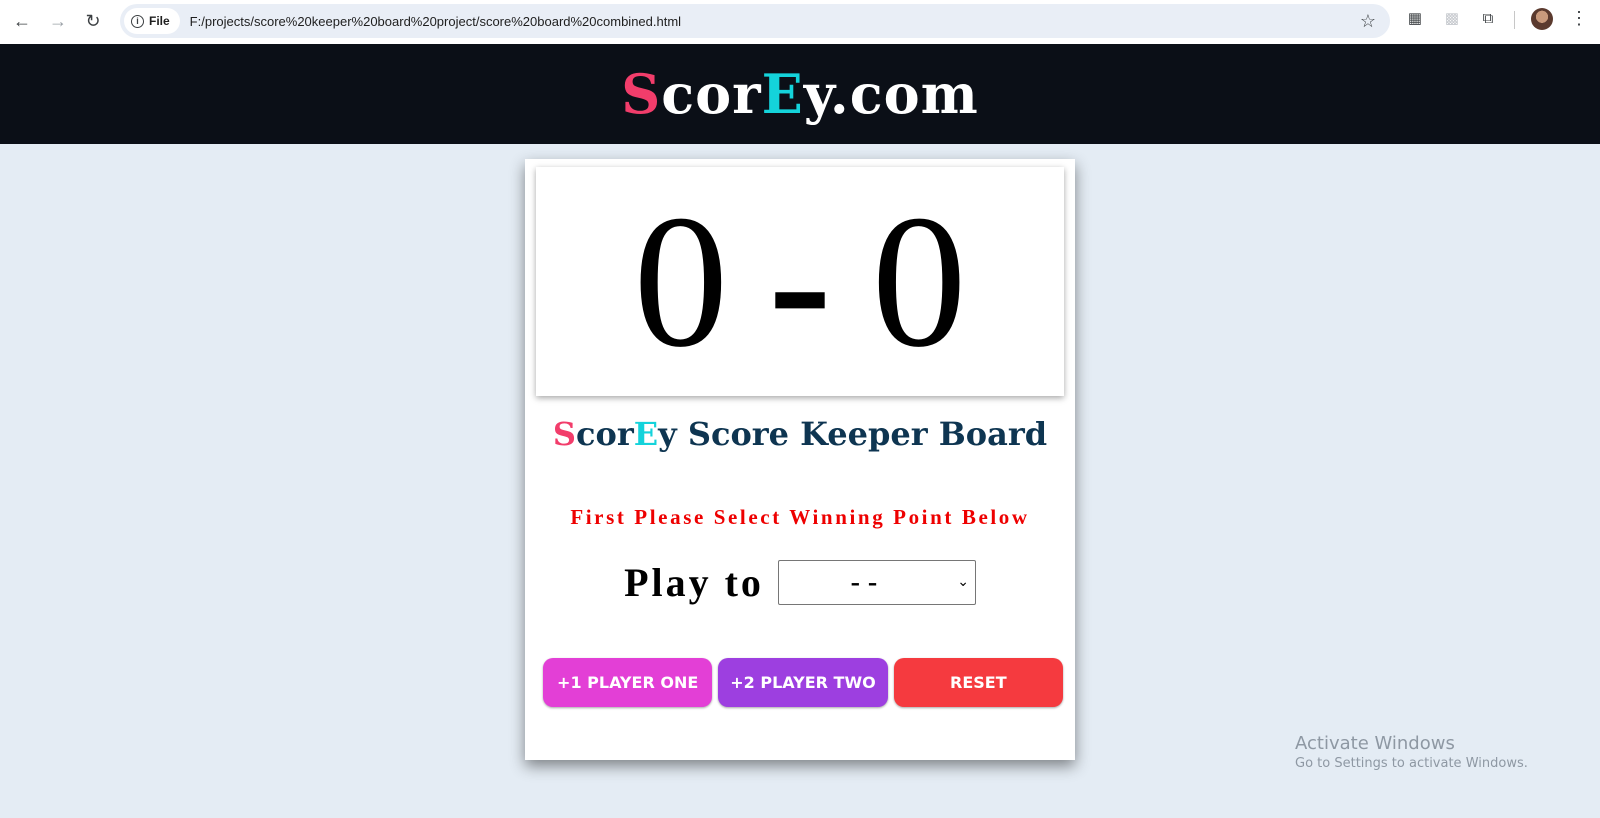  Describe the element at coordinates (646, 434) in the screenshot. I see `title-letter-e: E` at that location.